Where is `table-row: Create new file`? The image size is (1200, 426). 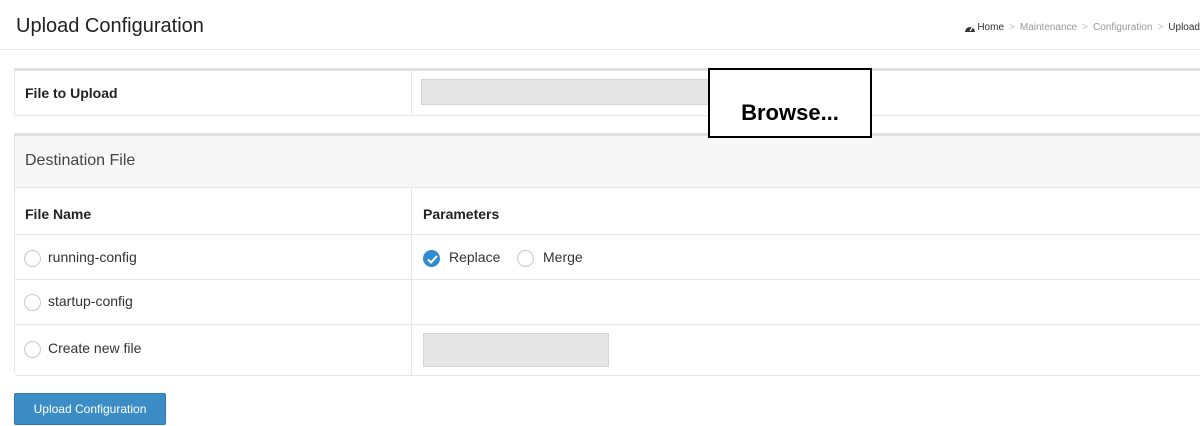 table-row: Create new file is located at coordinates (607, 350).